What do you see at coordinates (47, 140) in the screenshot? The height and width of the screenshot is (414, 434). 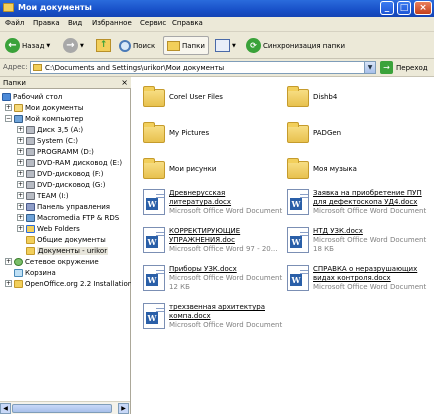 I see `tree-item-drive-c: + System (C:)` at bounding box center [47, 140].